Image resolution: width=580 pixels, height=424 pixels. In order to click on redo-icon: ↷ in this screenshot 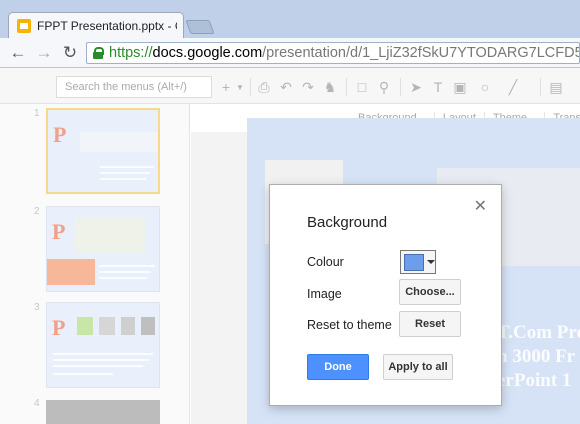, I will do `click(308, 87)`.